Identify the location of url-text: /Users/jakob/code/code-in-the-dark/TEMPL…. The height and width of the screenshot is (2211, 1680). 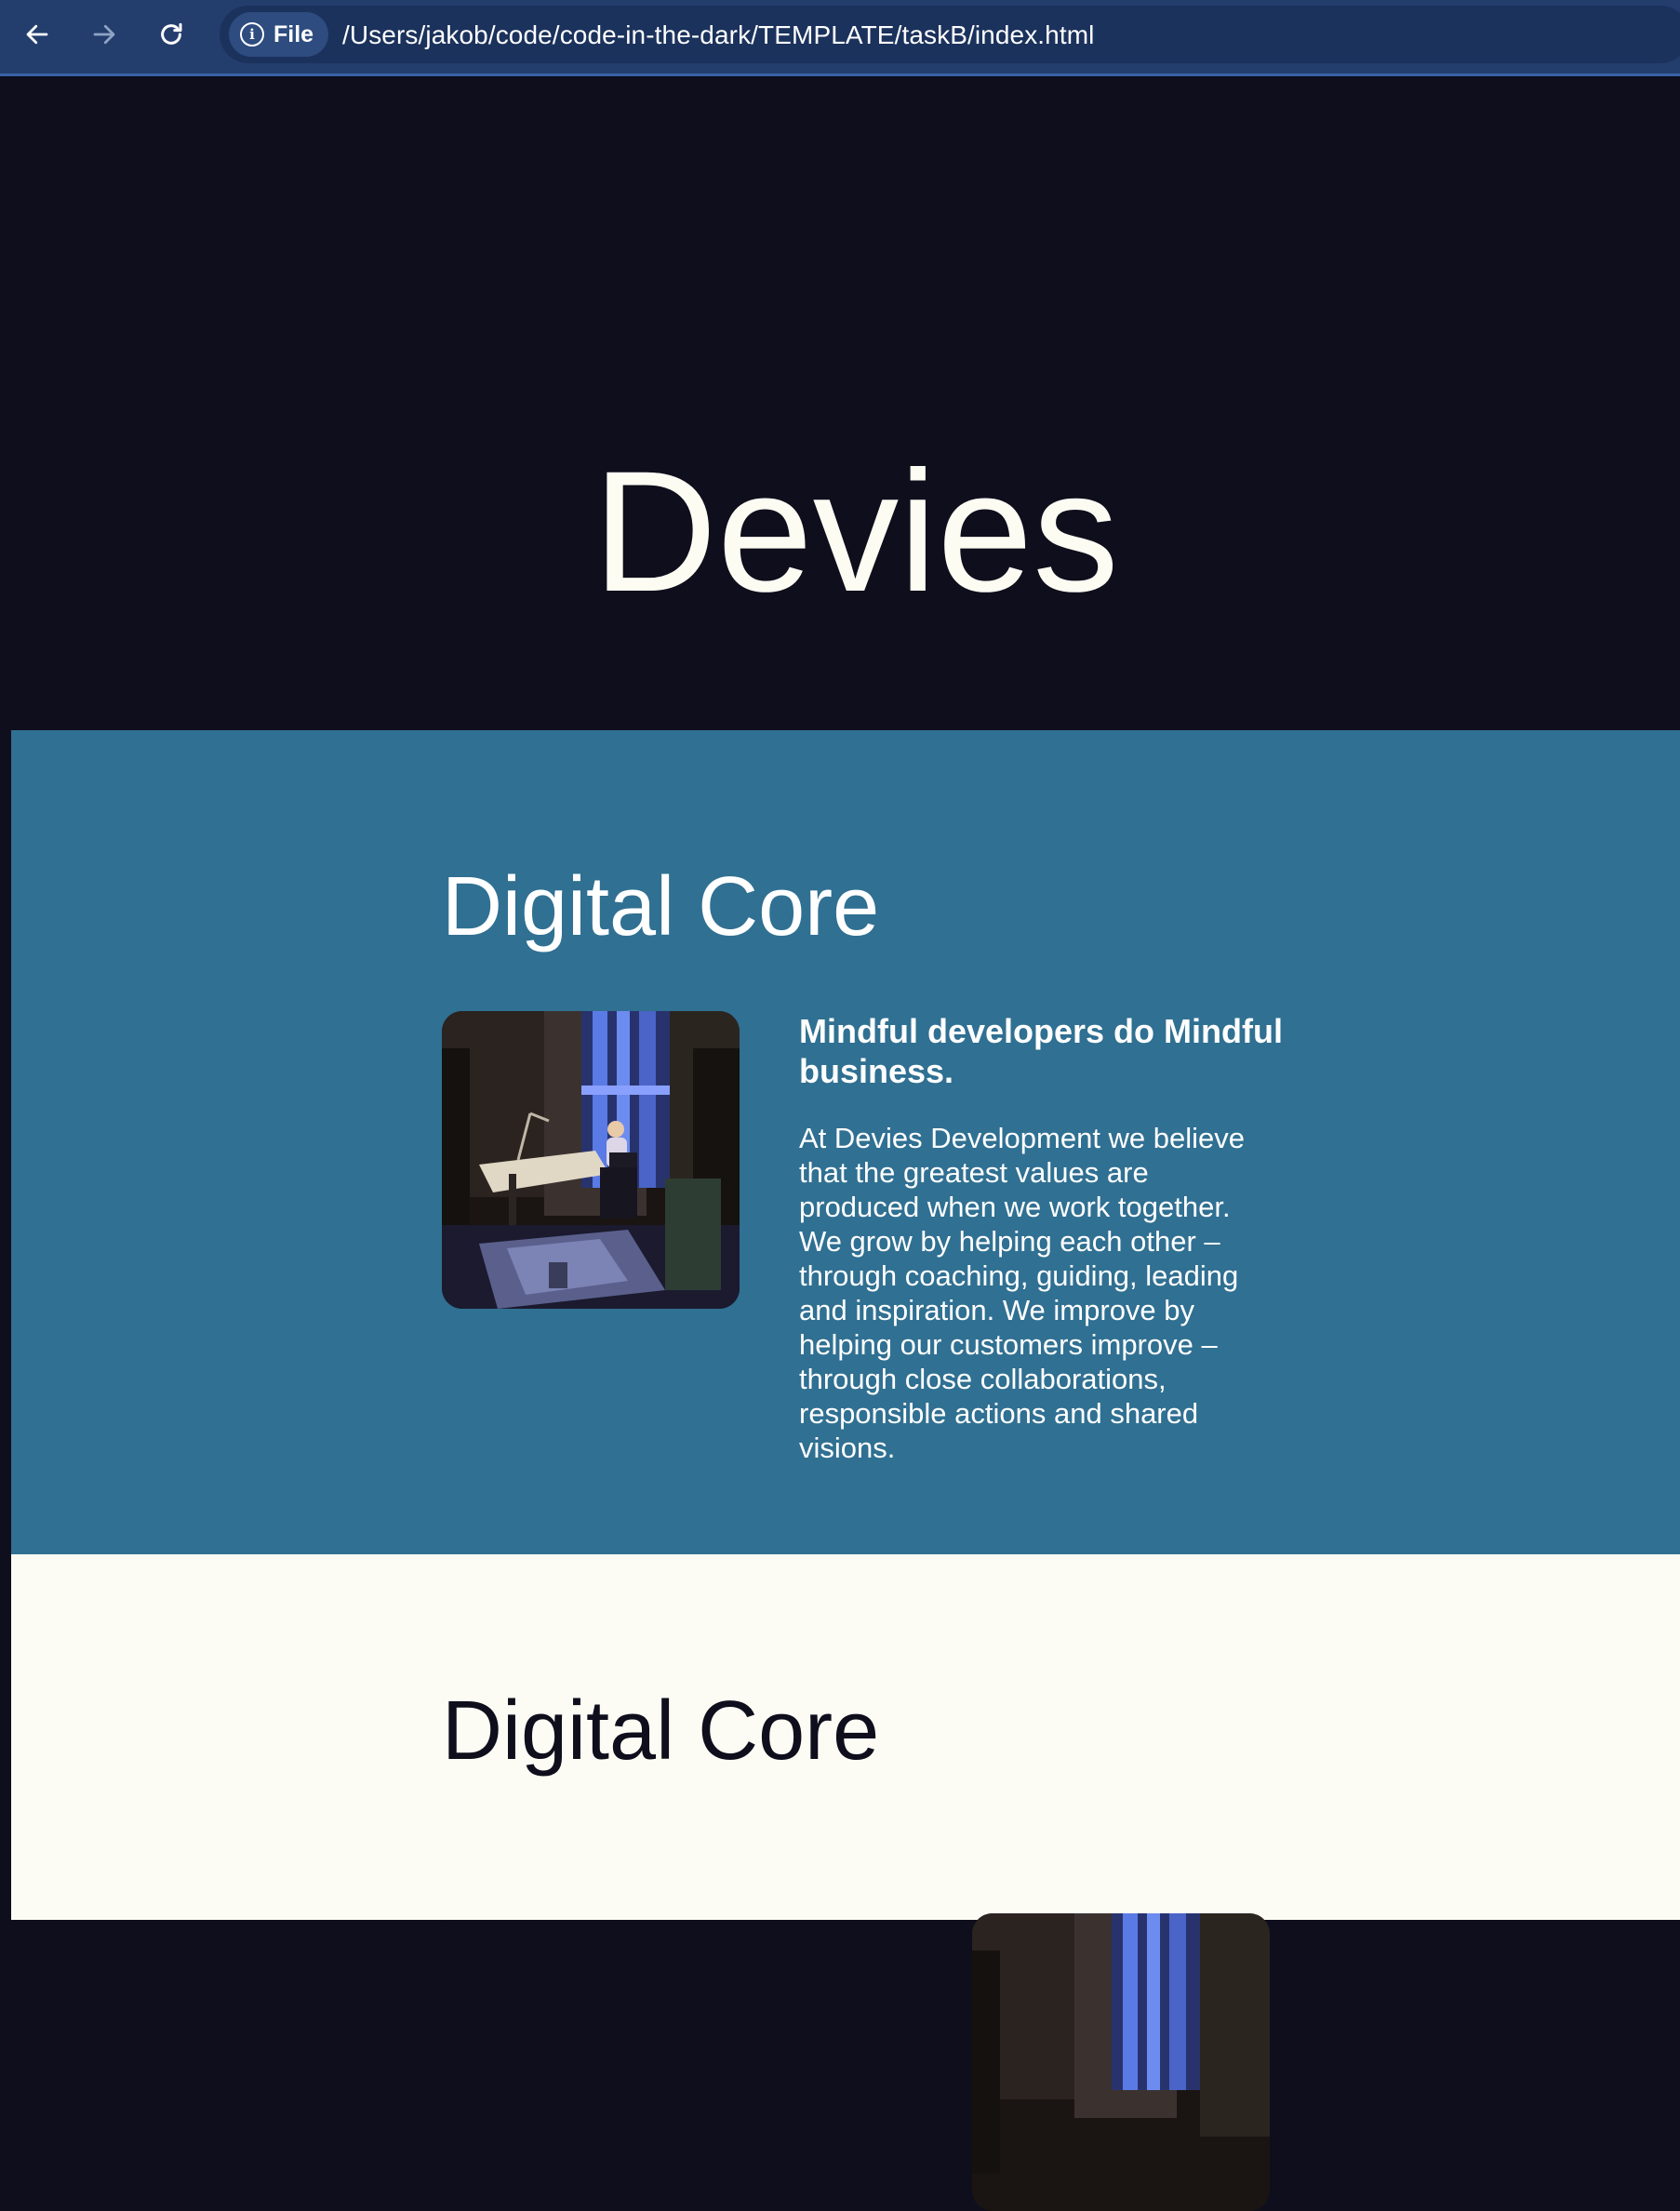
(718, 35).